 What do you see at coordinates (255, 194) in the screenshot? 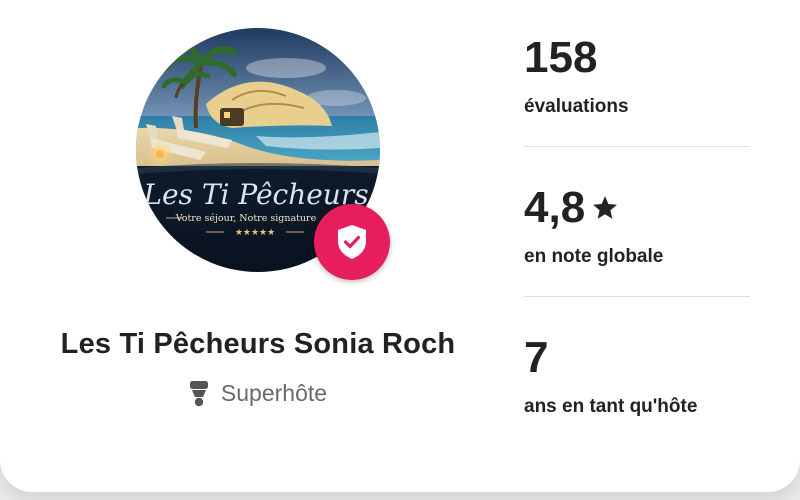
I see `avatar-logo-title: Les Ti Pêcheurs` at bounding box center [255, 194].